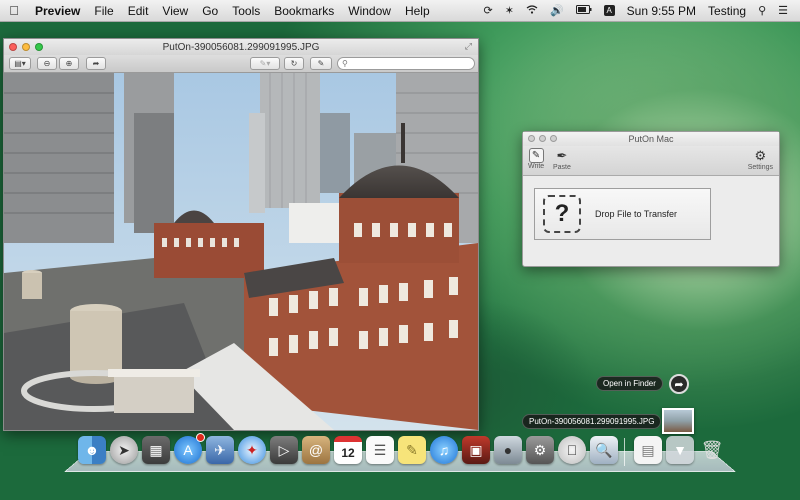  I want to click on puton-window-controls, so click(542, 138).